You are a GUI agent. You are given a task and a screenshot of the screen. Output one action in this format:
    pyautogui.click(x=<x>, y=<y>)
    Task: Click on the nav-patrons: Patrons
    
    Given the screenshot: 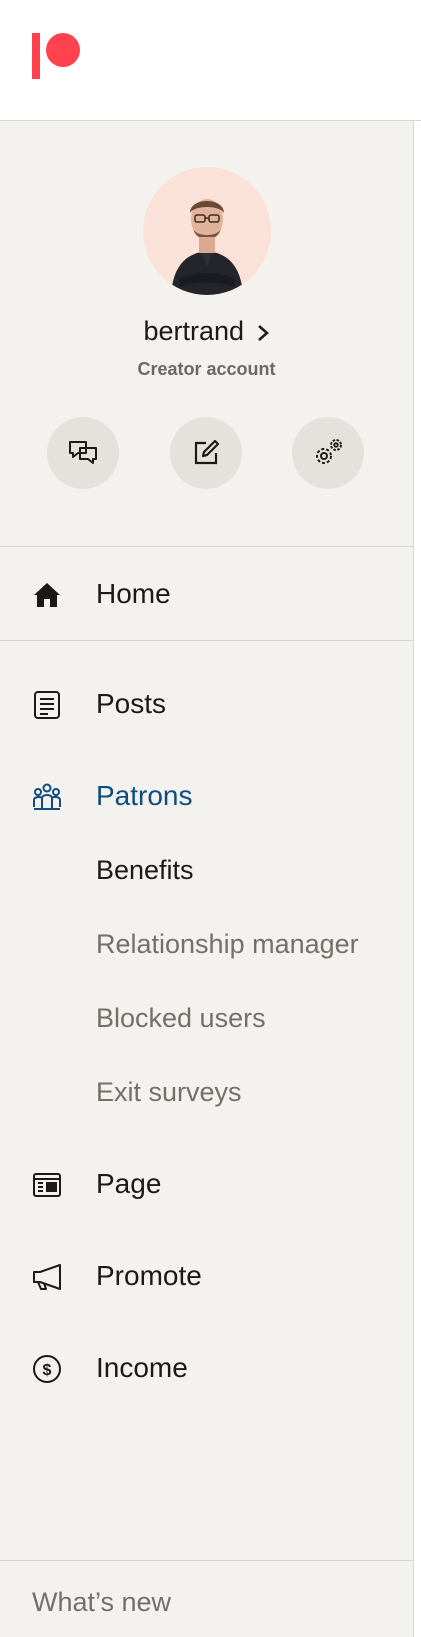 What is the action you would take?
    pyautogui.click(x=206, y=796)
    